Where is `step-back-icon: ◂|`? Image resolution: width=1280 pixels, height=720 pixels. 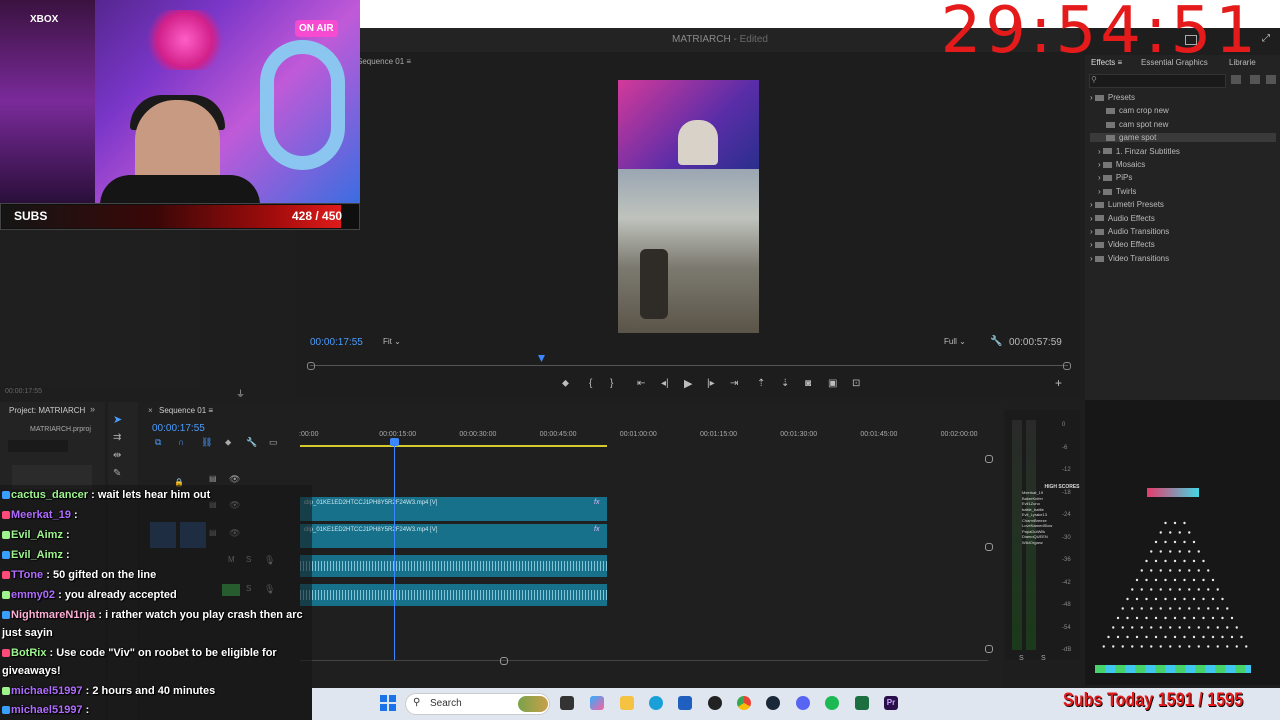
step-back-icon: ◂| is located at coordinates (665, 383).